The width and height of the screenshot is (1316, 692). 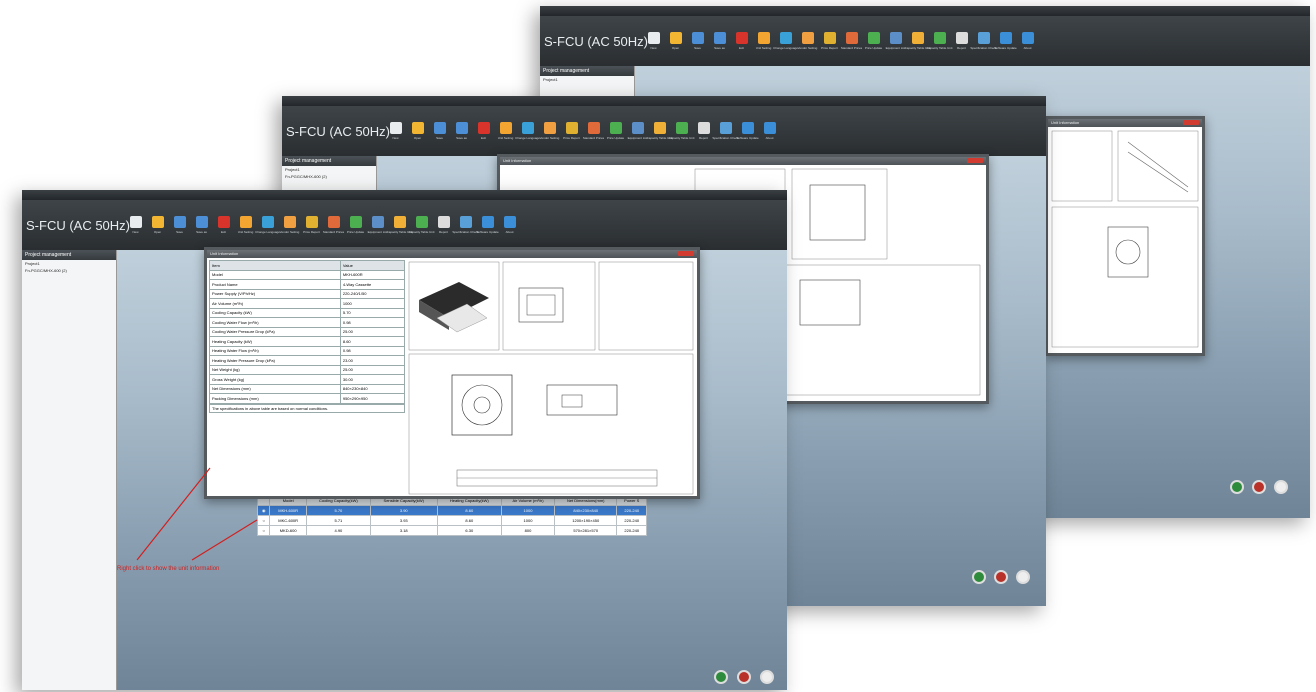 I want to click on table-cell: MKD-600, so click(x=288, y=530).